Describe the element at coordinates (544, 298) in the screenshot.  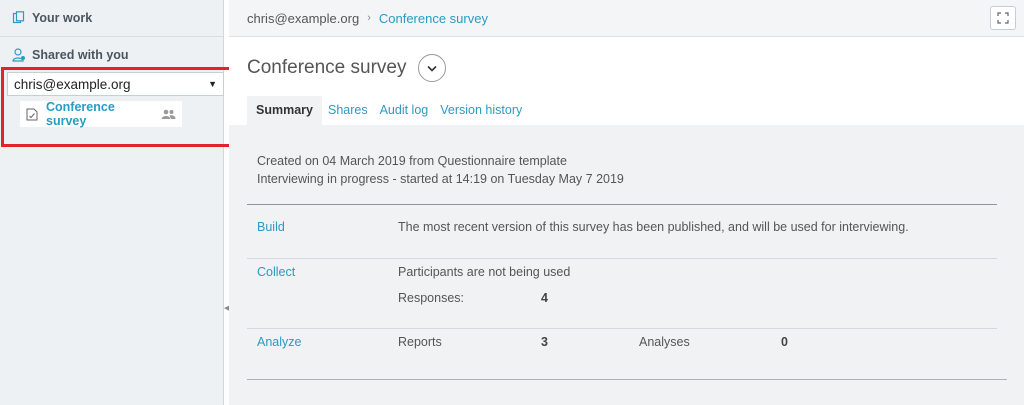
I see `responses-value: 4` at that location.